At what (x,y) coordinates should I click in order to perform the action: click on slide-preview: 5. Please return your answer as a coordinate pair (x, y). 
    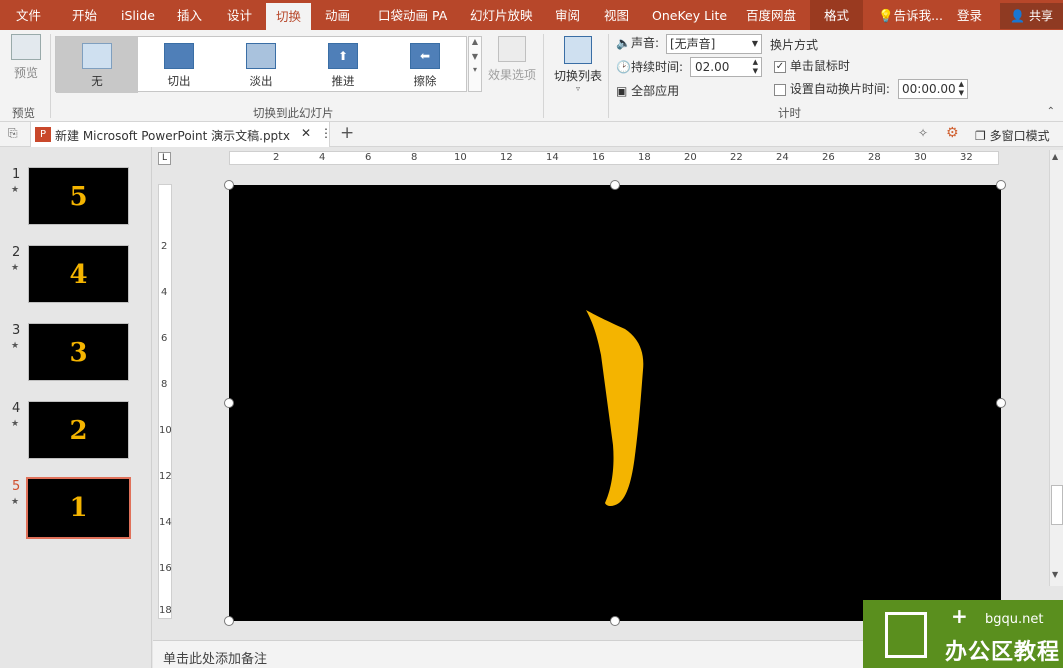
    Looking at the image, I should click on (78, 196).